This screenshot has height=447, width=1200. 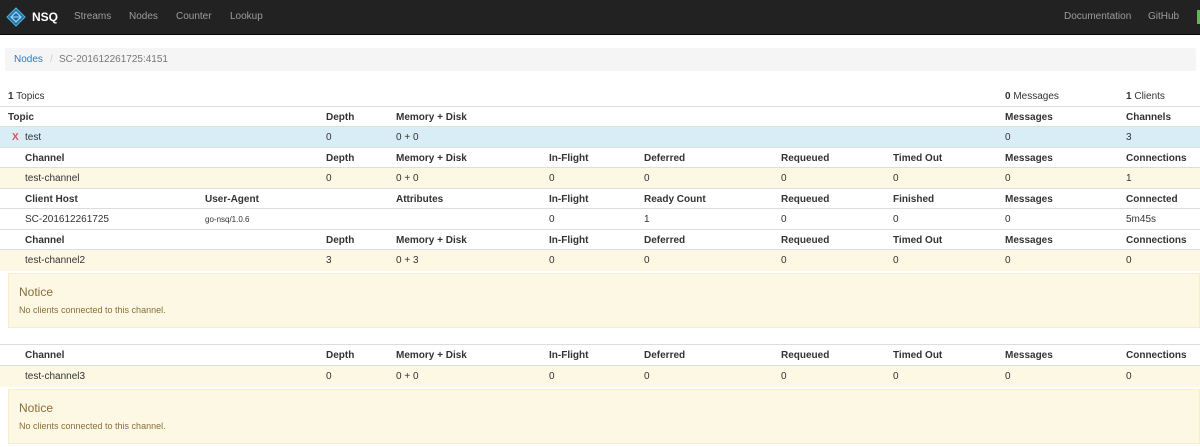 I want to click on delete-topic-icon: X, so click(x=15, y=137).